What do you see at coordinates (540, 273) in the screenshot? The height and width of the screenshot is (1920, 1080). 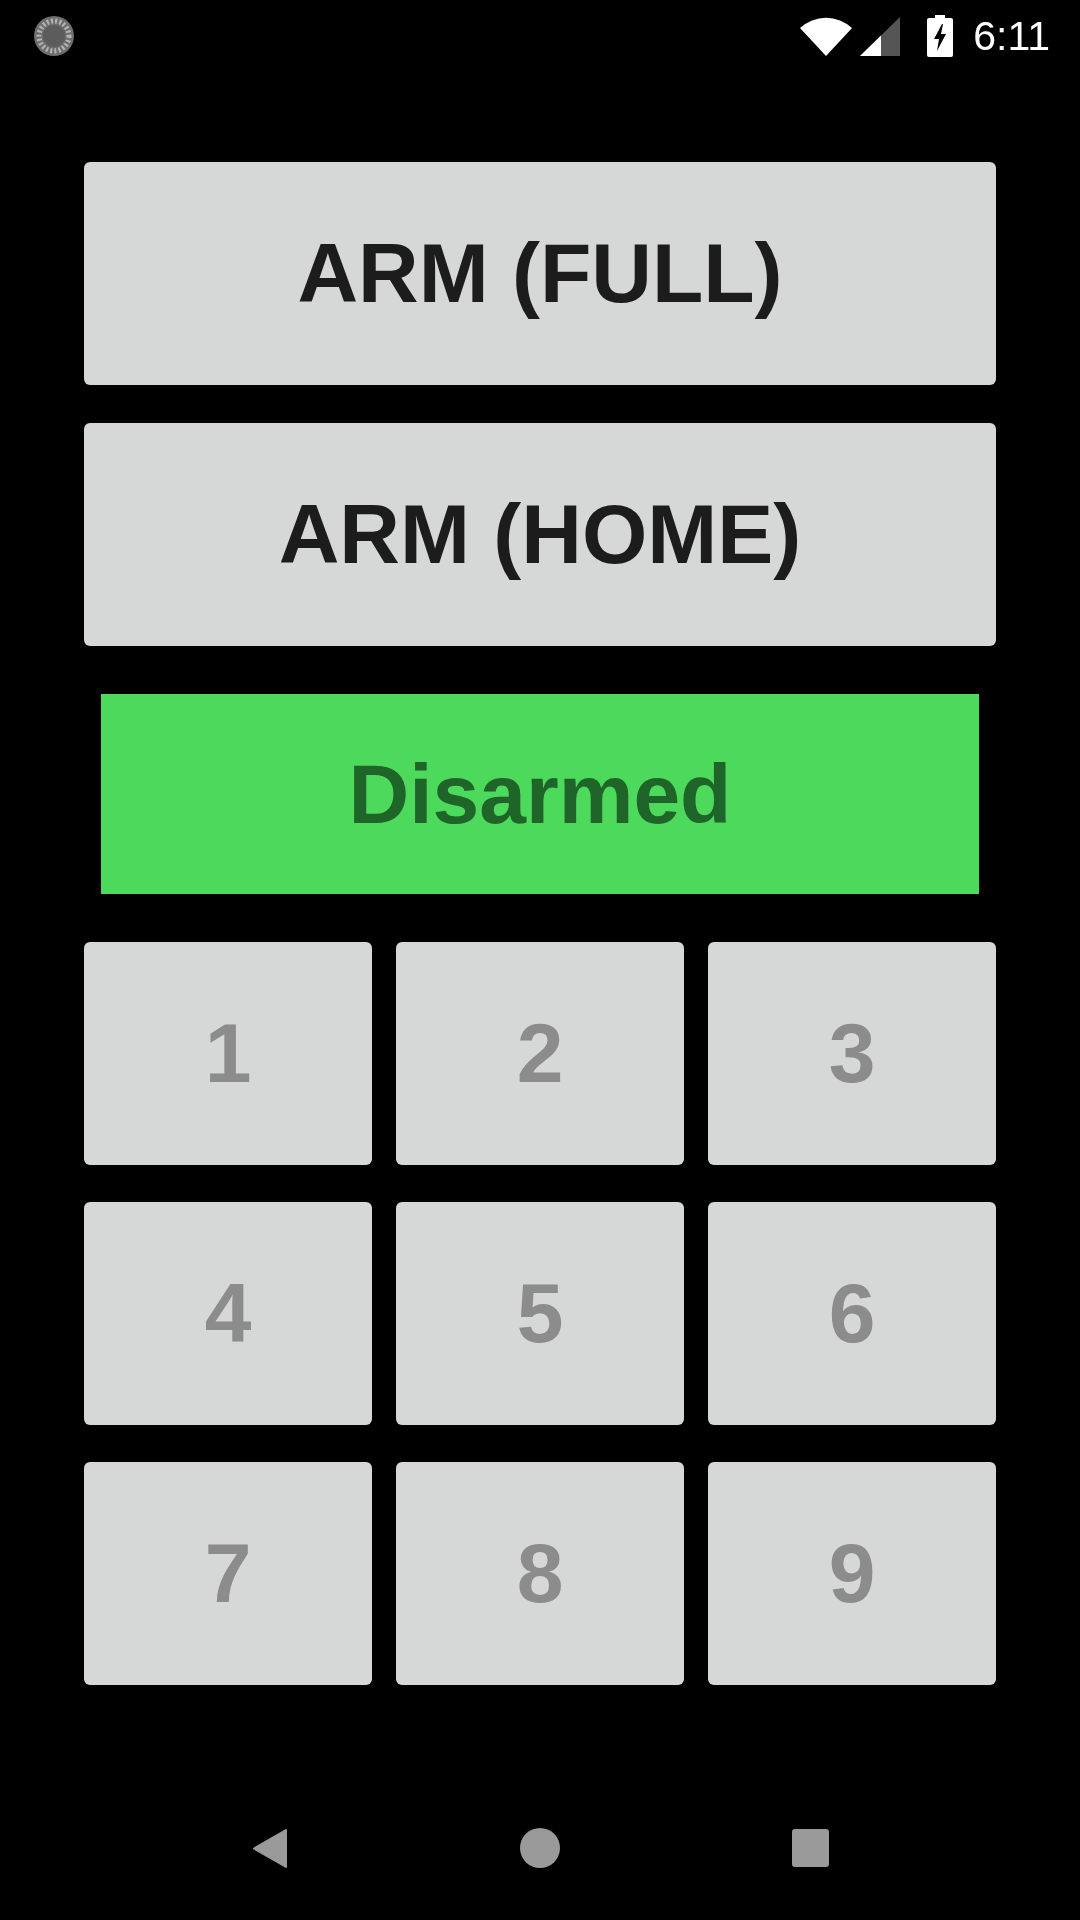 I see `arm-button: ARM (FULL)` at bounding box center [540, 273].